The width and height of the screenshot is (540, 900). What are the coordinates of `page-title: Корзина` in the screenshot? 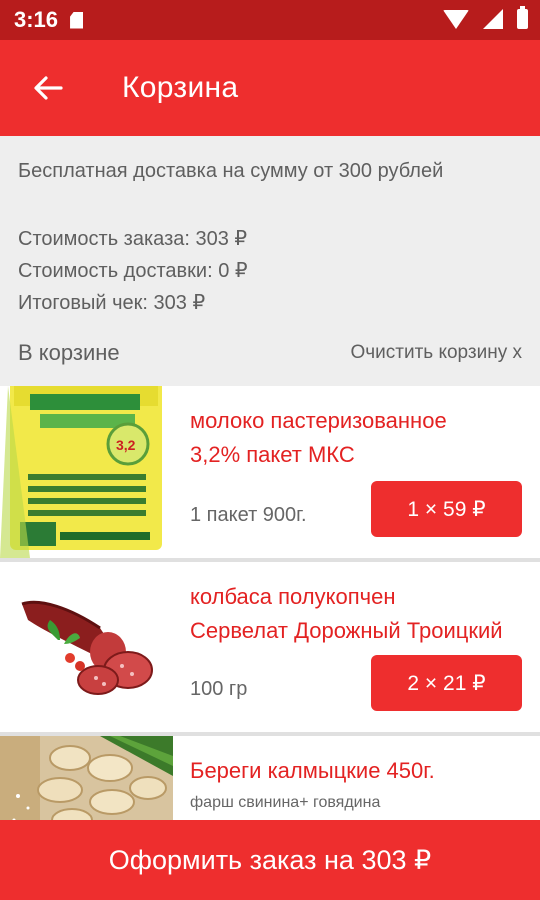 It's located at (180, 87).